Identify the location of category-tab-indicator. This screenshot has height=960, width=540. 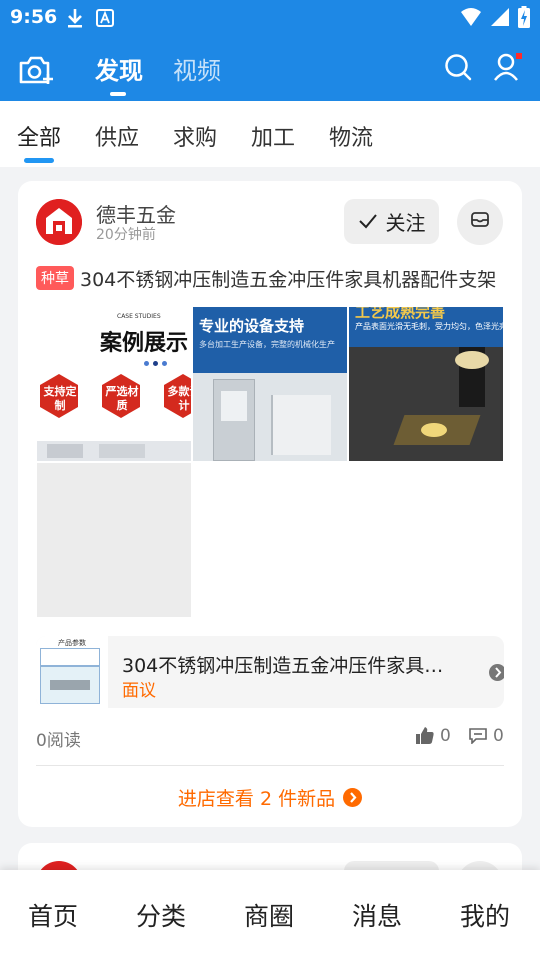
(39, 160).